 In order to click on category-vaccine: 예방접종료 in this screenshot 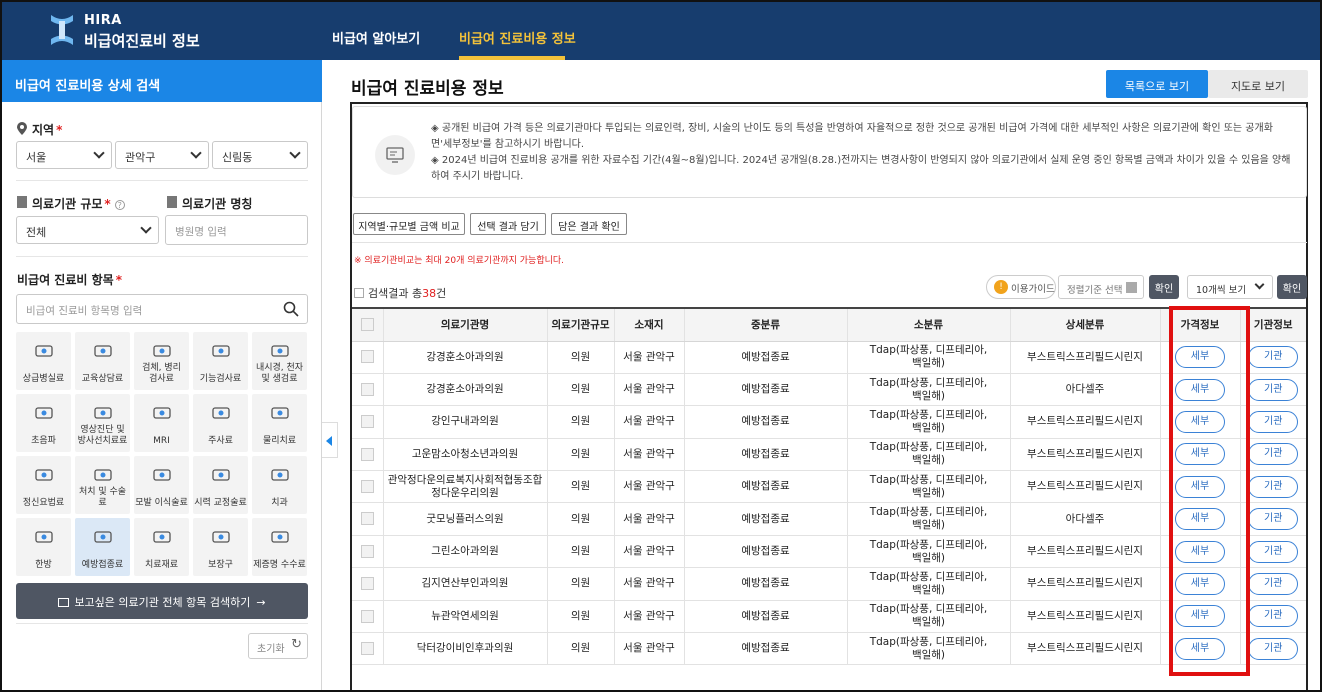, I will do `click(102, 547)`.